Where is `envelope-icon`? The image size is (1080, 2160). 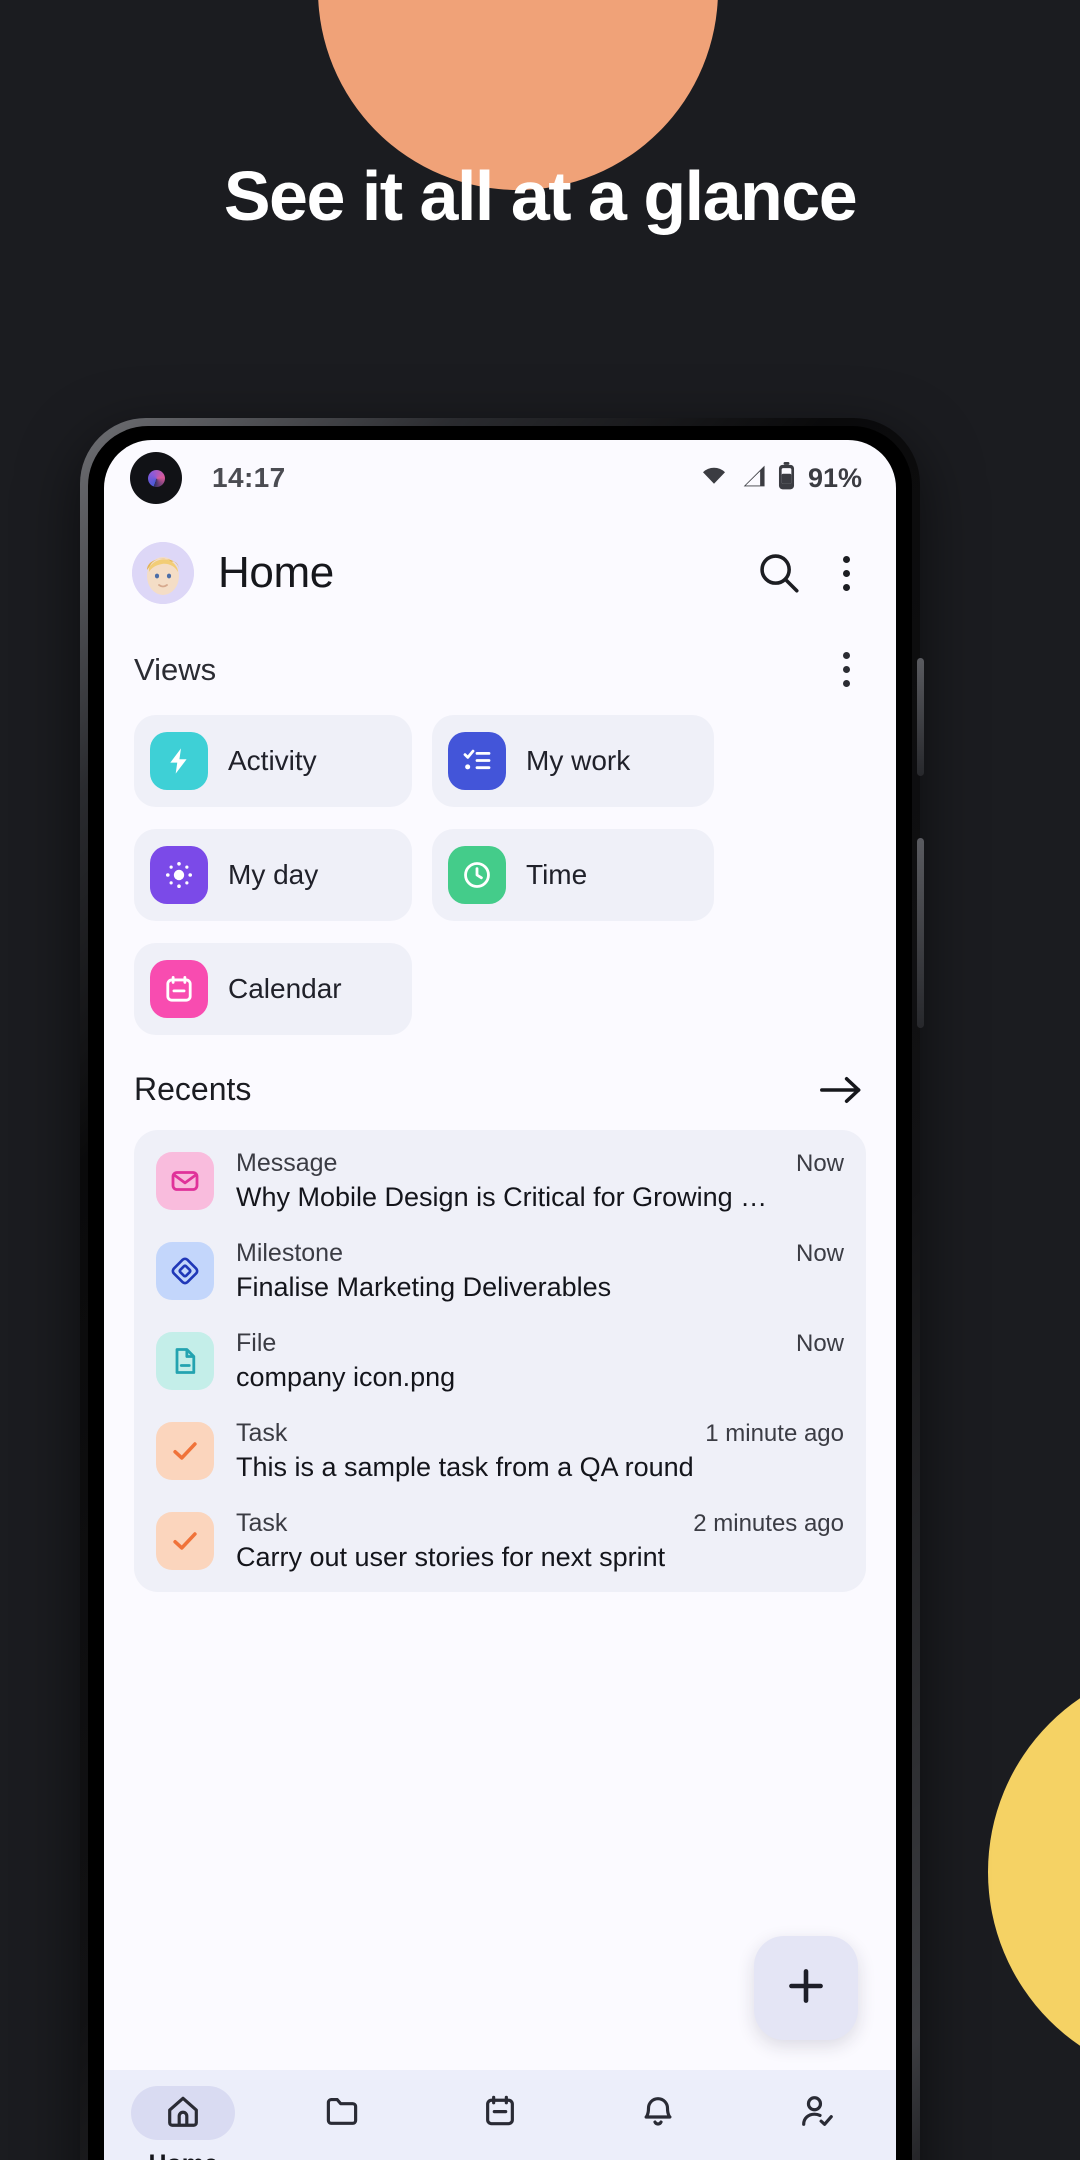 envelope-icon is located at coordinates (185, 1181).